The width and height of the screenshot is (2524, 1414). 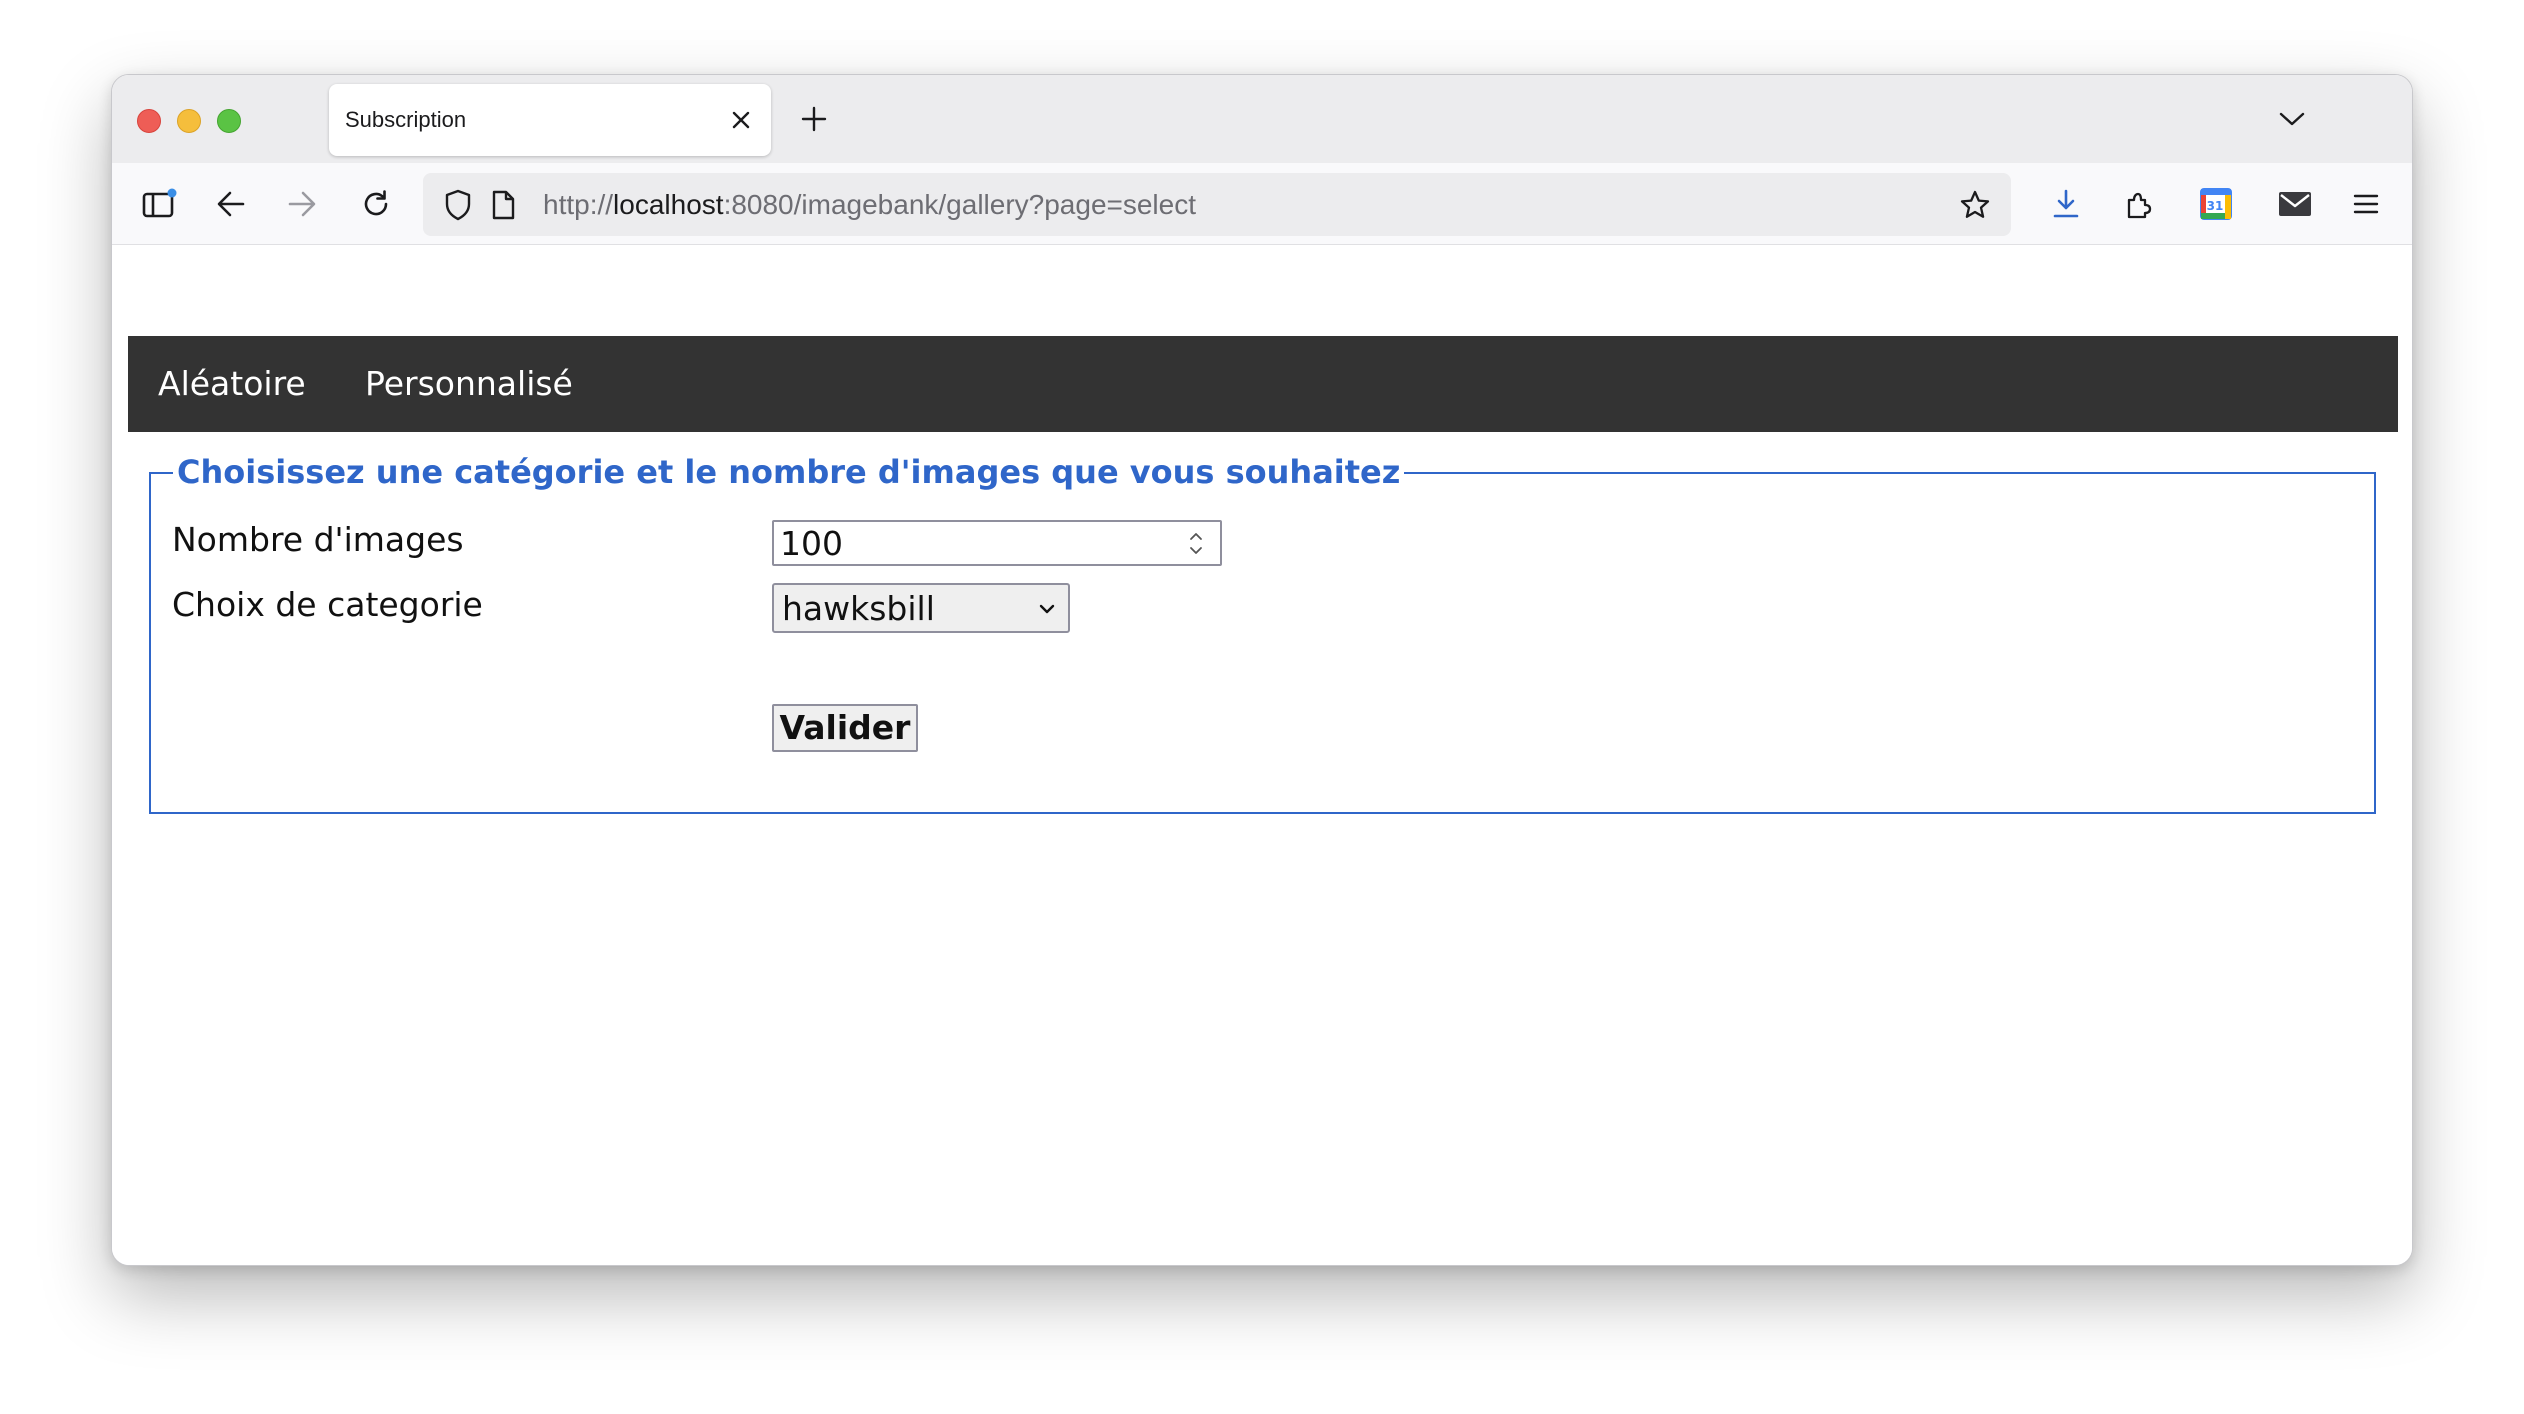 What do you see at coordinates (231, 204) in the screenshot?
I see `back-arrow-icon` at bounding box center [231, 204].